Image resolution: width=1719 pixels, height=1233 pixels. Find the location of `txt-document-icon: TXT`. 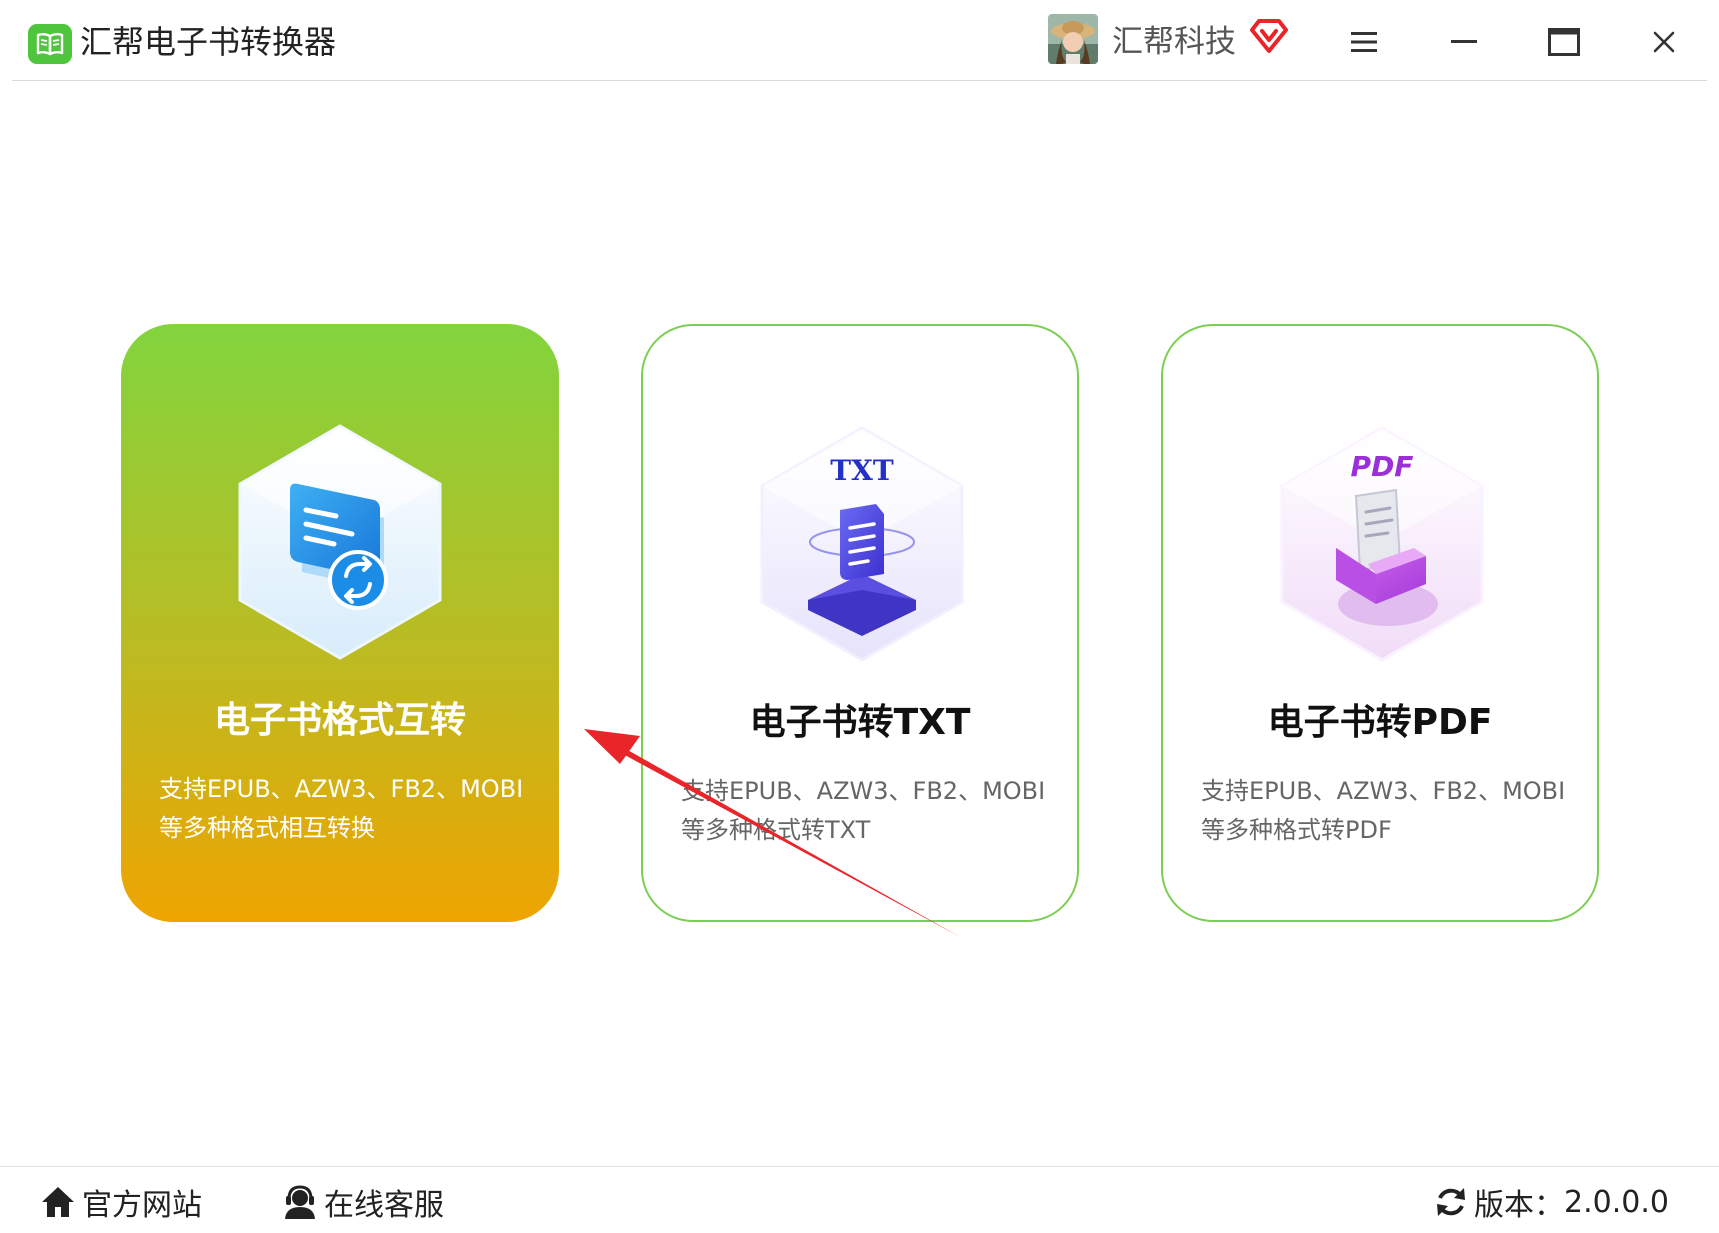

txt-document-icon: TXT is located at coordinates (862, 544).